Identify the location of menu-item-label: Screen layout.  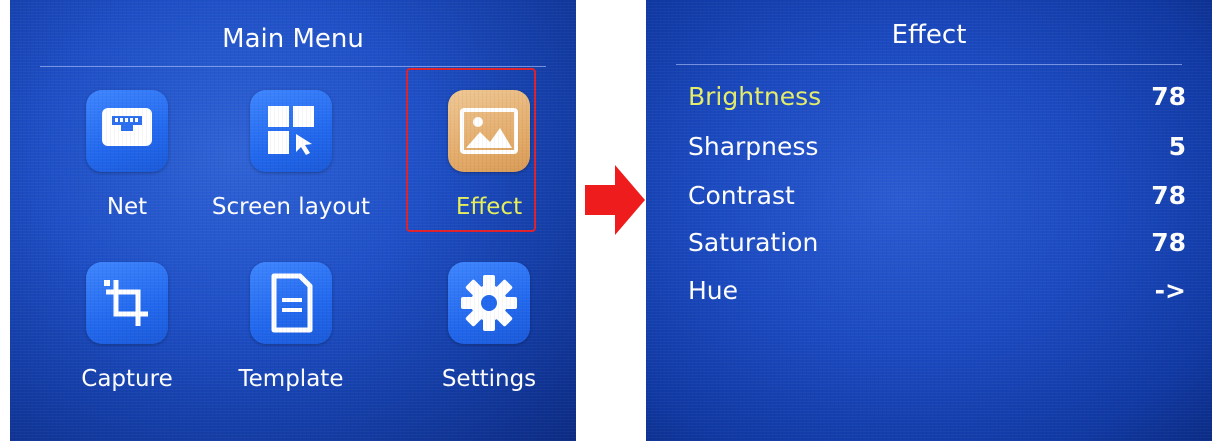
(291, 207).